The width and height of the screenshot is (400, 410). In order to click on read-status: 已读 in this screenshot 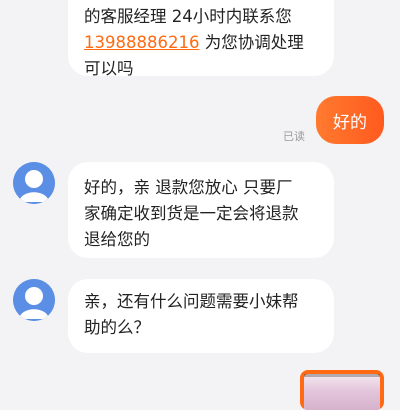, I will do `click(294, 136)`.